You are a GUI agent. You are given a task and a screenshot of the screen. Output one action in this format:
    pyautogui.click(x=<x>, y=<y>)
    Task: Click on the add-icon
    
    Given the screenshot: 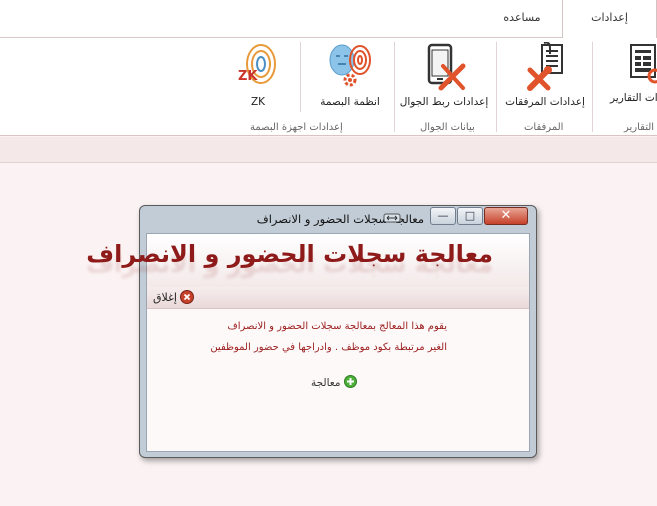 What is the action you would take?
    pyautogui.click(x=350, y=381)
    